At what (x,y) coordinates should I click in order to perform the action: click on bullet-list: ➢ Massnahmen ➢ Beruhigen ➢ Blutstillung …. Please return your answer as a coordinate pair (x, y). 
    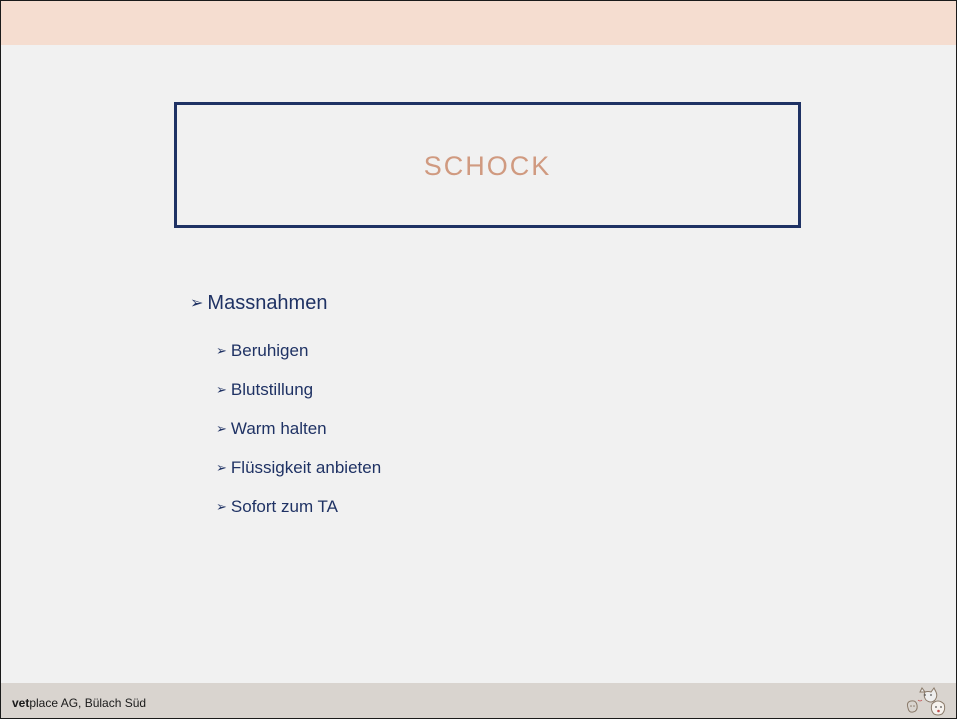
    Looking at the image, I should click on (285, 407).